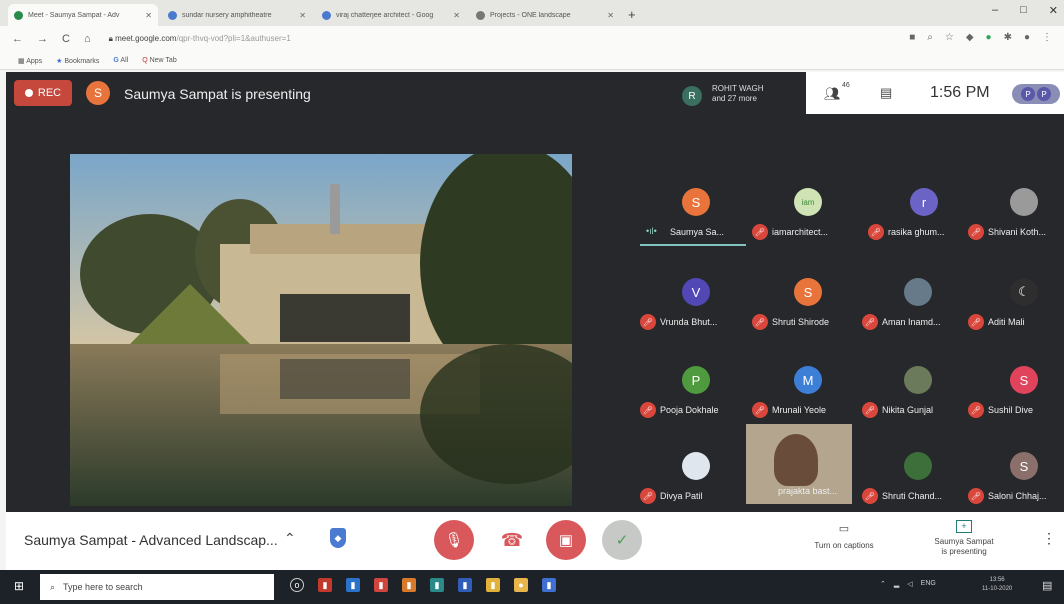 This screenshot has width=1064, height=604. I want to click on profile-avatar: ●, so click(1027, 37).